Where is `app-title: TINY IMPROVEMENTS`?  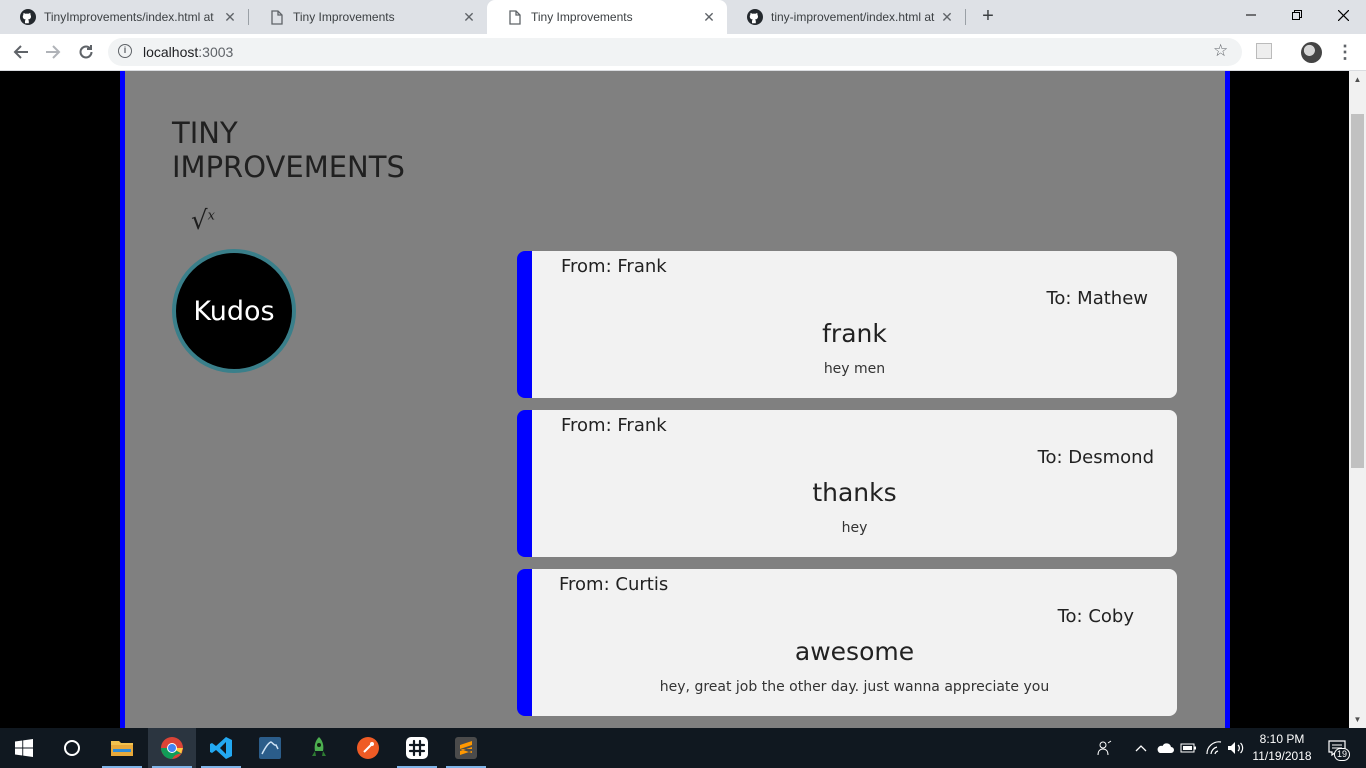
app-title: TINY IMPROVEMENTS is located at coordinates (288, 150).